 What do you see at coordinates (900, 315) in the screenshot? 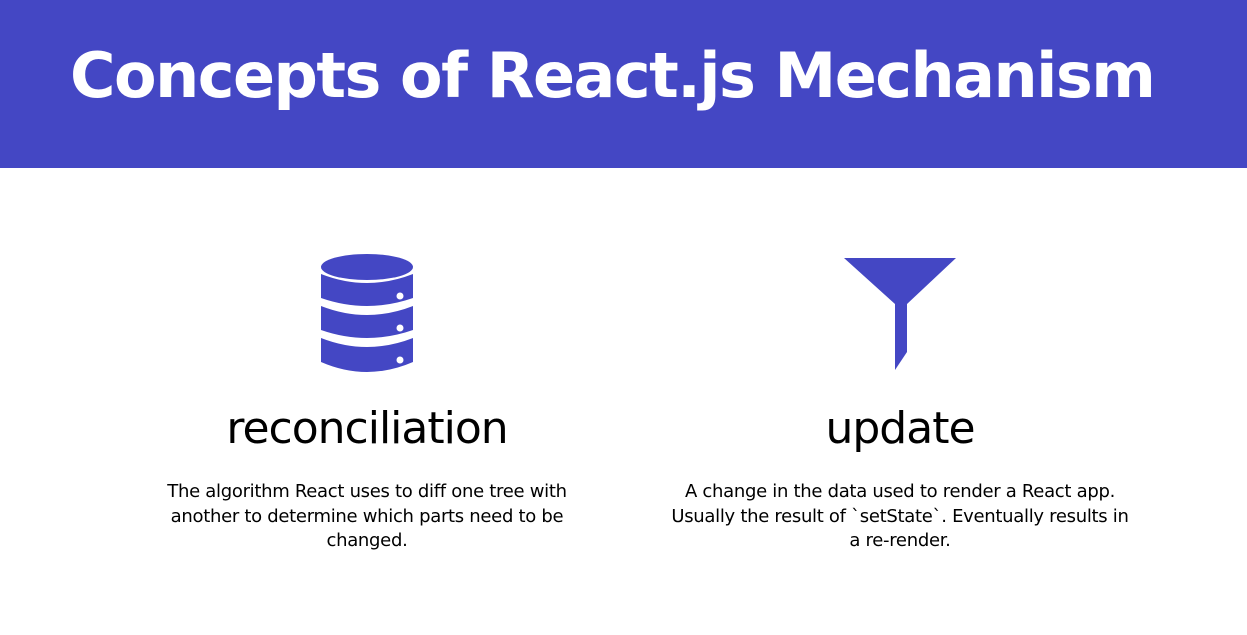
I see `funnel-icon` at bounding box center [900, 315].